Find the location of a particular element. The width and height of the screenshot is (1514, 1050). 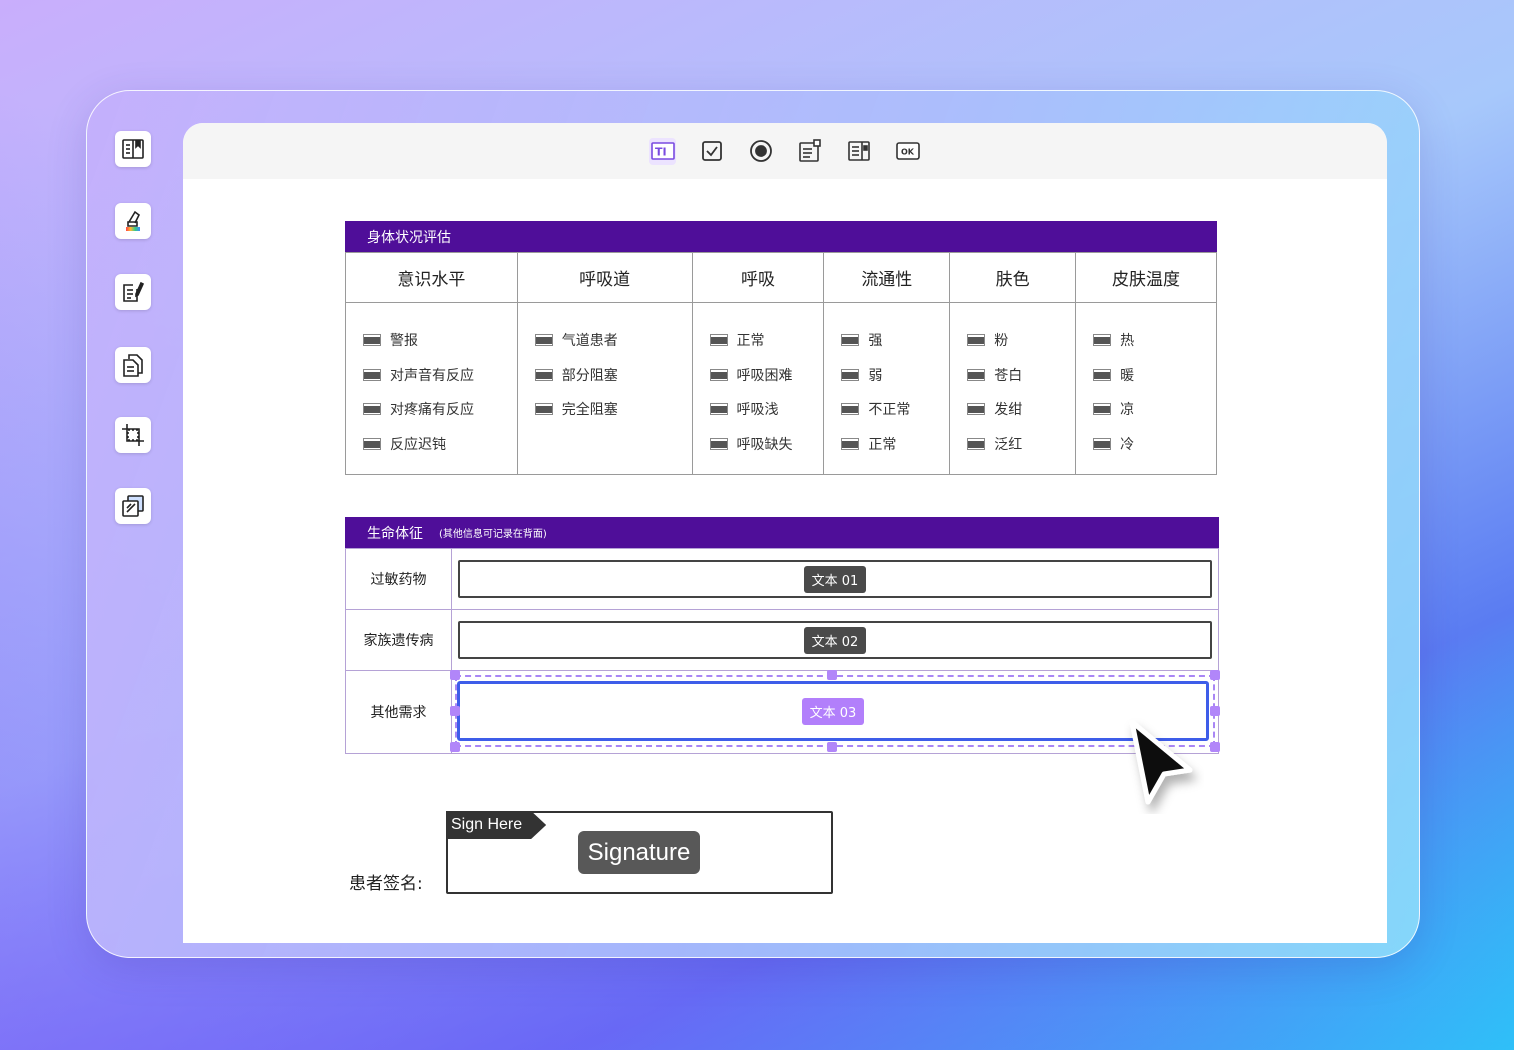

checkbox-option: 对疼痛有反应 is located at coordinates (440, 409).